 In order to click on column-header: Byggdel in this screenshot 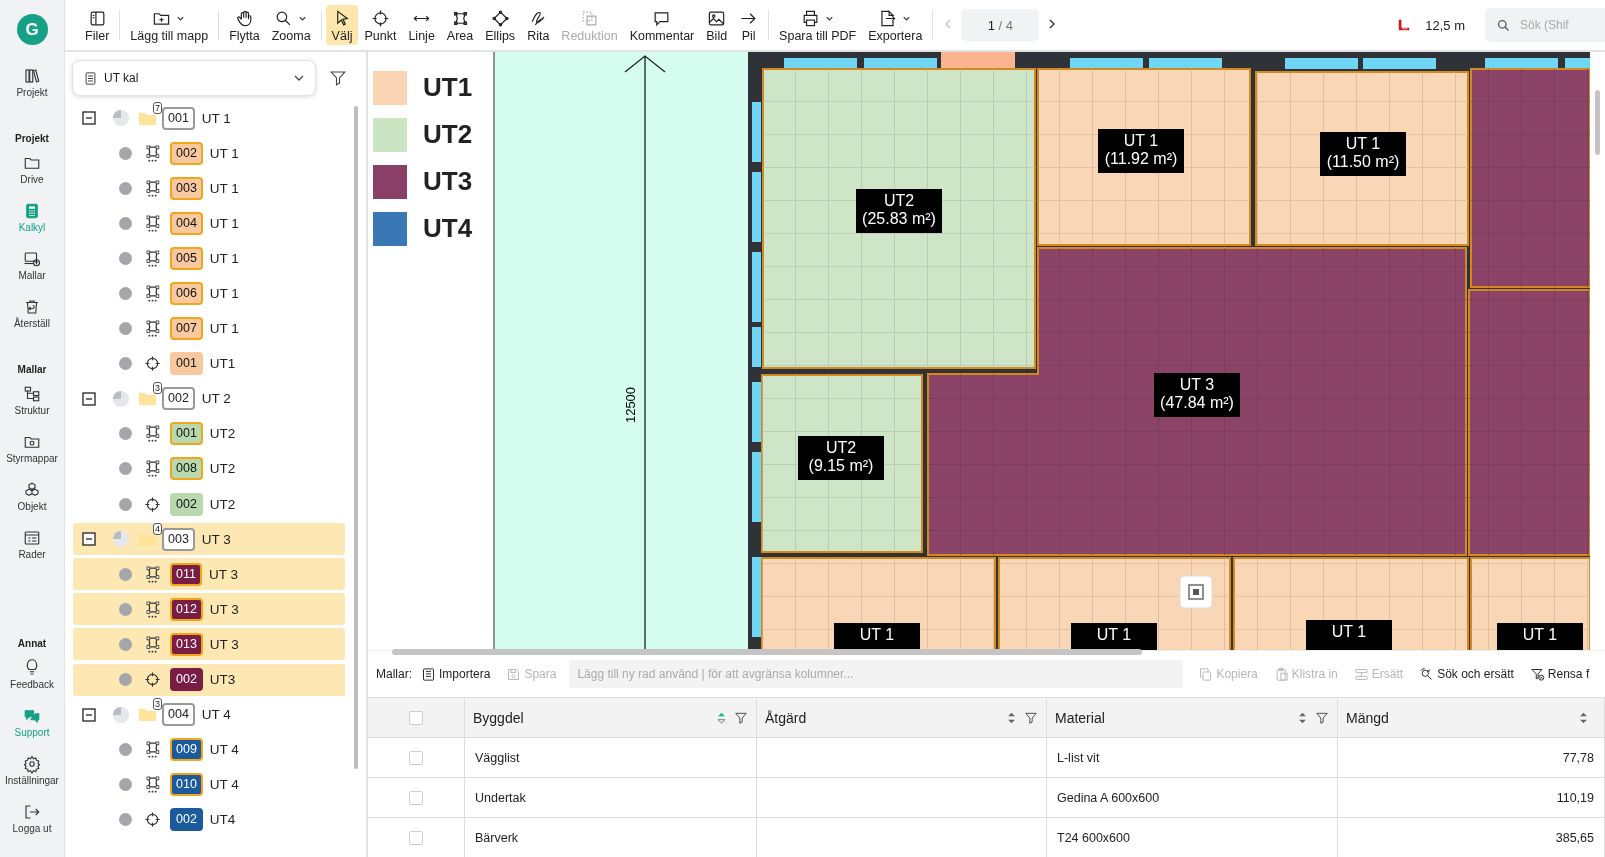, I will do `click(595, 717)`.